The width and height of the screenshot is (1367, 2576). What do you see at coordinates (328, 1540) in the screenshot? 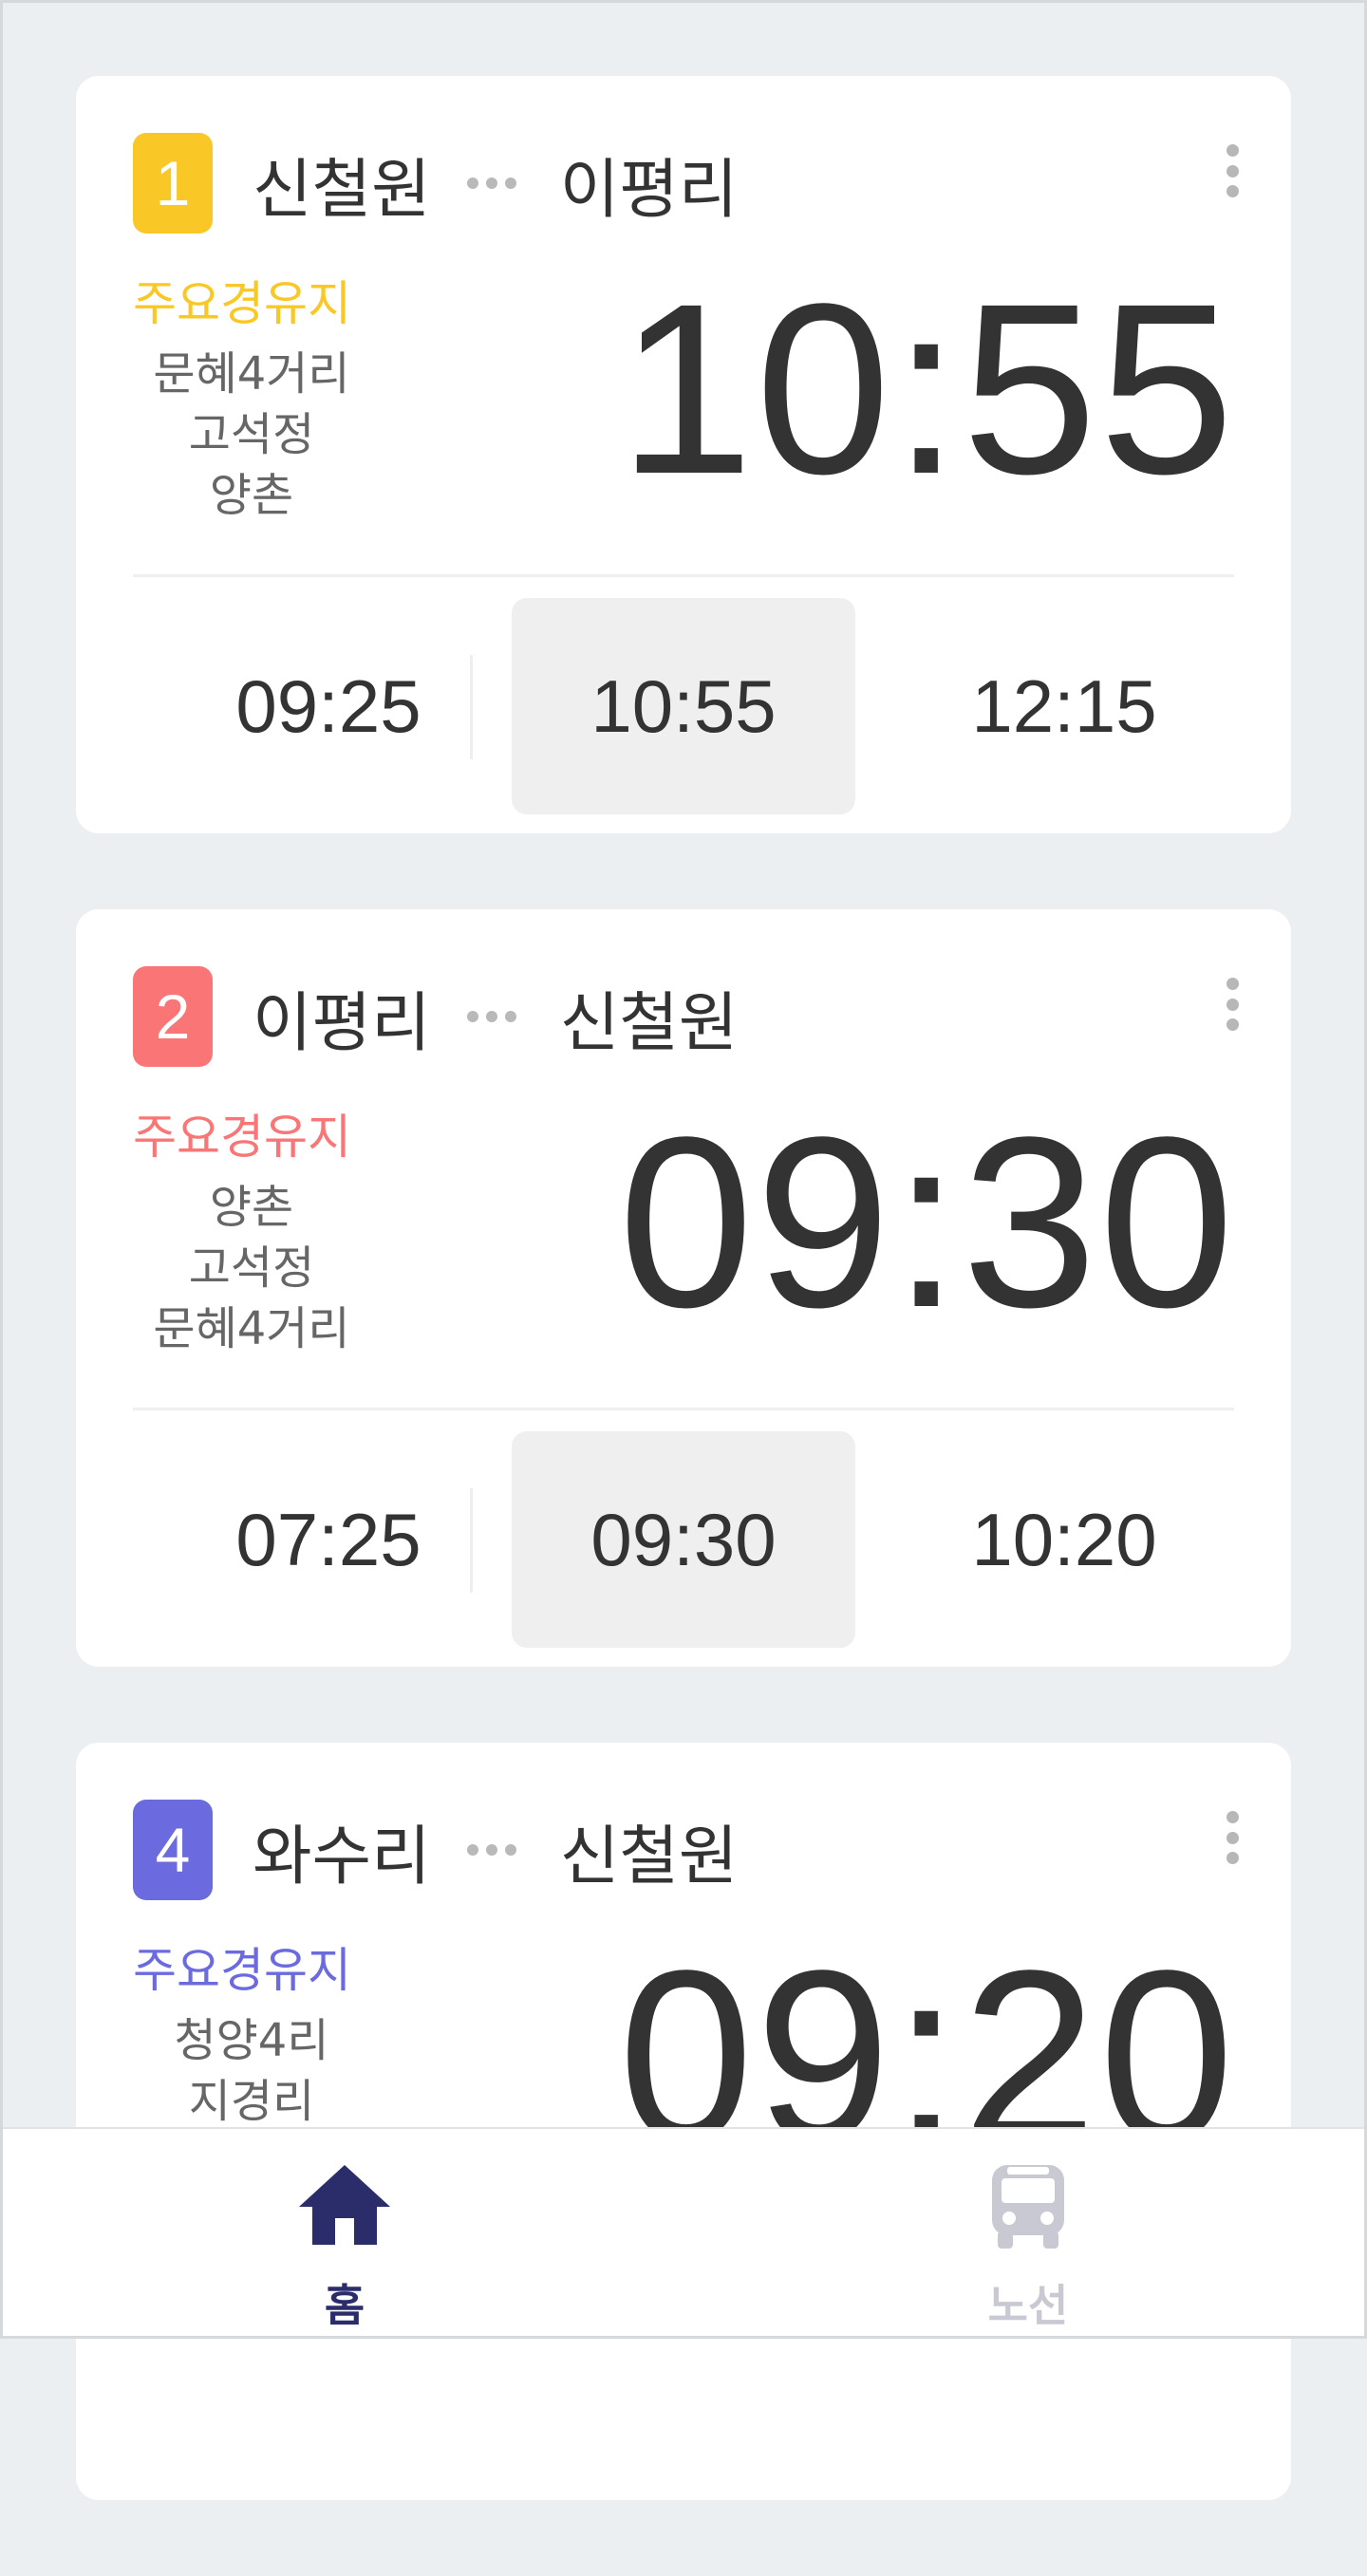
I see `previous-departure: 07:25` at bounding box center [328, 1540].